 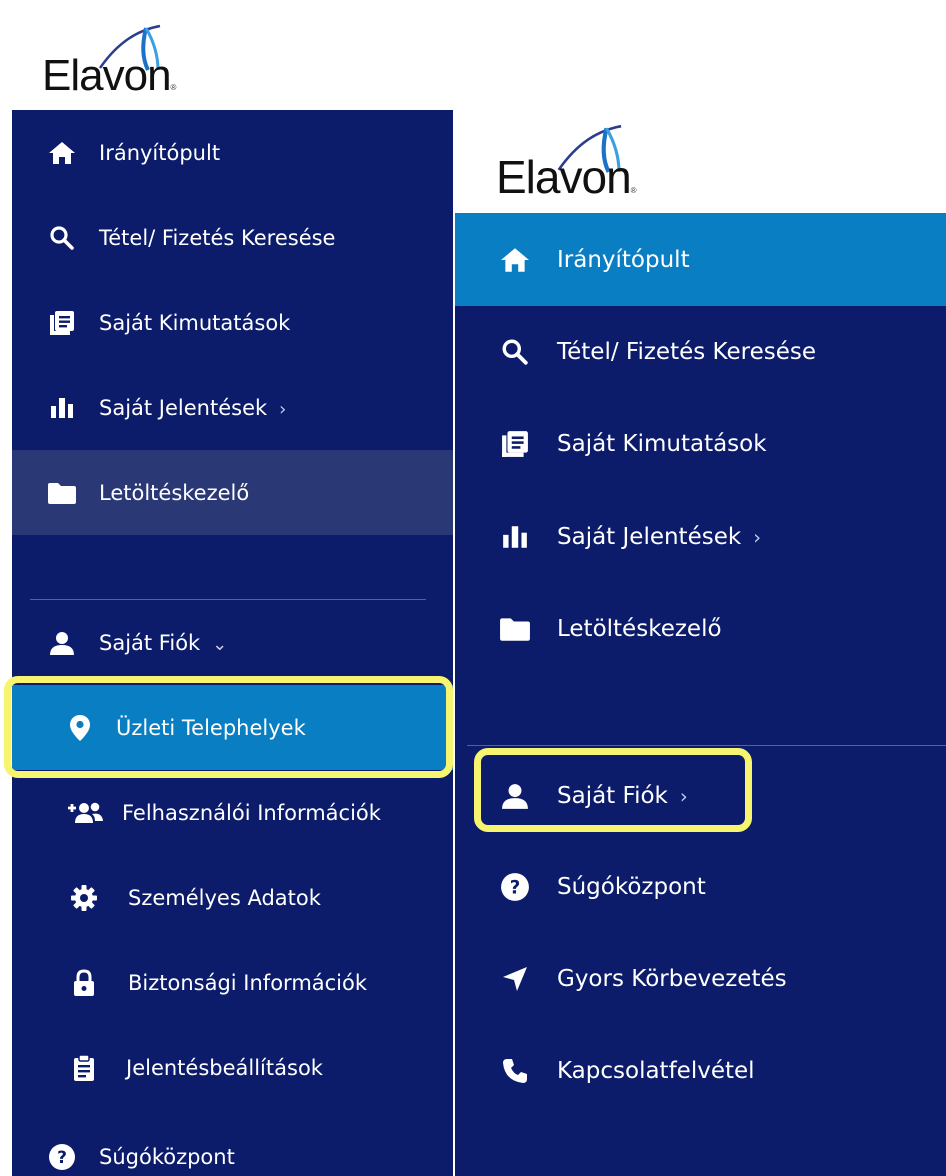 What do you see at coordinates (515, 979) in the screenshot?
I see `navigation-arrow-icon` at bounding box center [515, 979].